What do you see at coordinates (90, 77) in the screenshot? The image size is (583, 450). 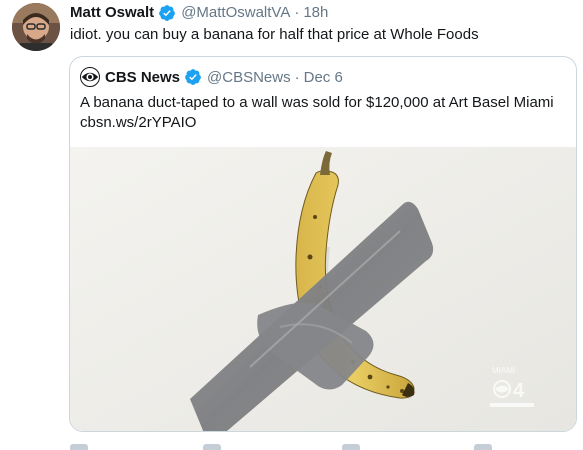 I see `cbs-eye-icon` at bounding box center [90, 77].